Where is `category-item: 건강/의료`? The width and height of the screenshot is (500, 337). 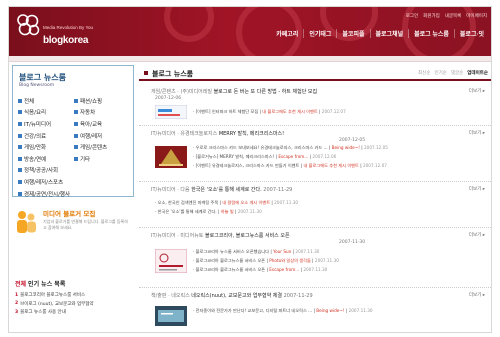 category-item: 건강/의료 is located at coordinates (46, 136).